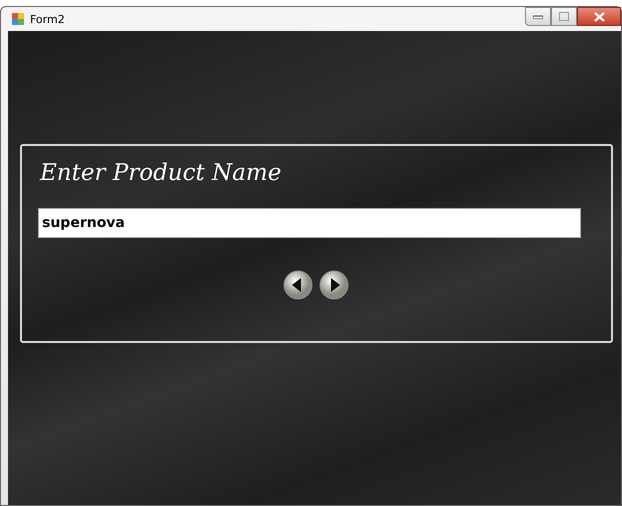 The image size is (622, 506). I want to click on minimize-button, so click(538, 16).